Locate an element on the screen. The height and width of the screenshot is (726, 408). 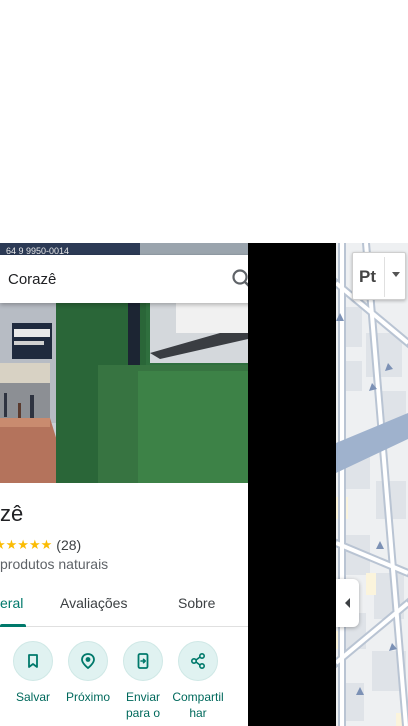
map-view is located at coordinates (372, 484).